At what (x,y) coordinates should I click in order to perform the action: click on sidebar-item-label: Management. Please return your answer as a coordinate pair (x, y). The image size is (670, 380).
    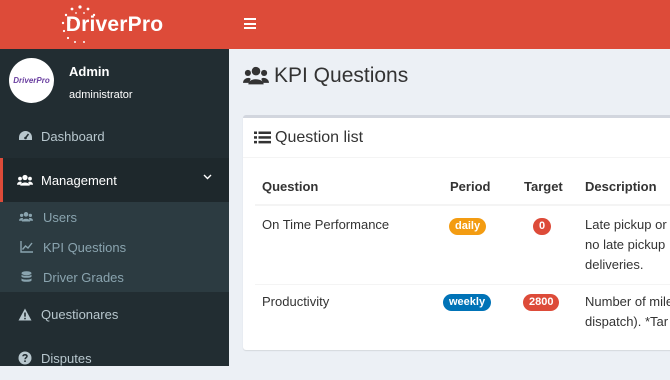
    Looking at the image, I should click on (79, 180).